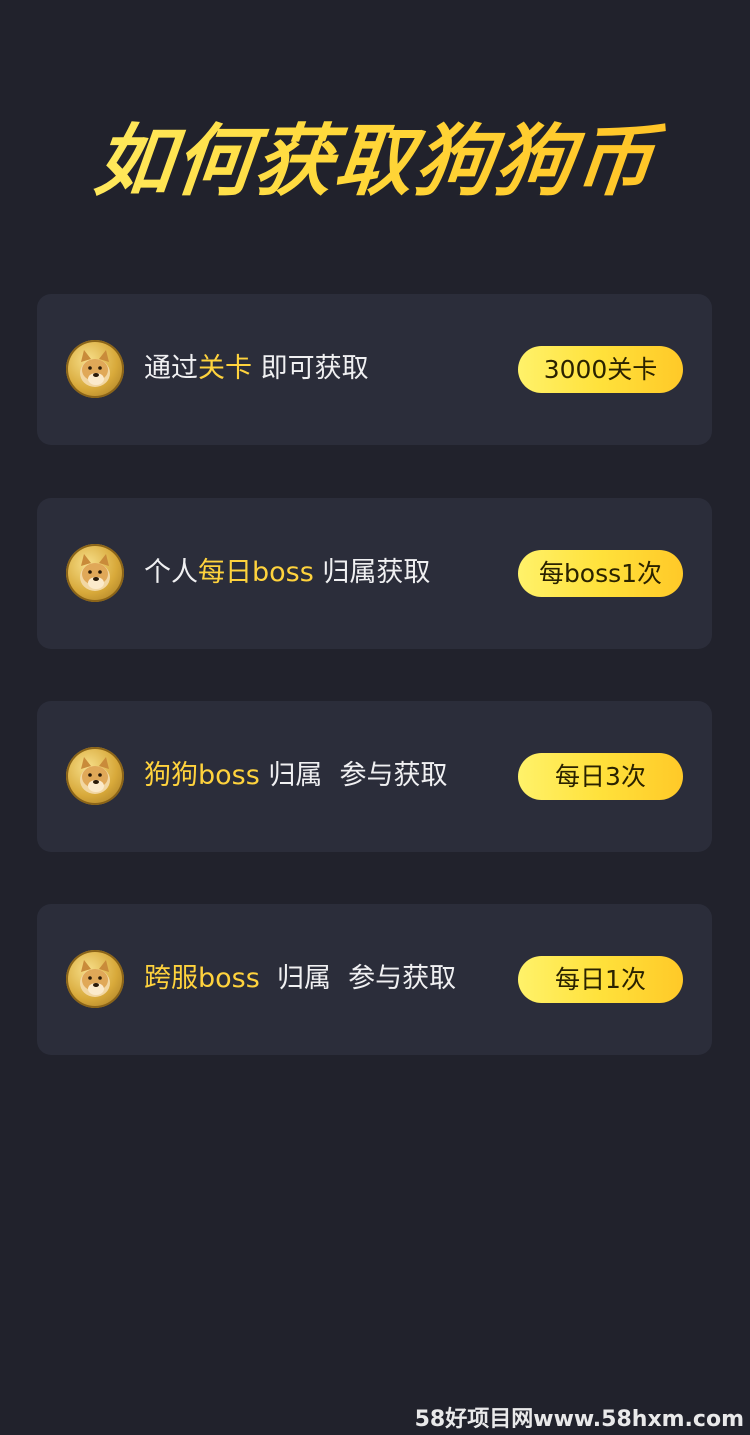  I want to click on reward-description: 个人每日boss 归属获取, so click(287, 573).